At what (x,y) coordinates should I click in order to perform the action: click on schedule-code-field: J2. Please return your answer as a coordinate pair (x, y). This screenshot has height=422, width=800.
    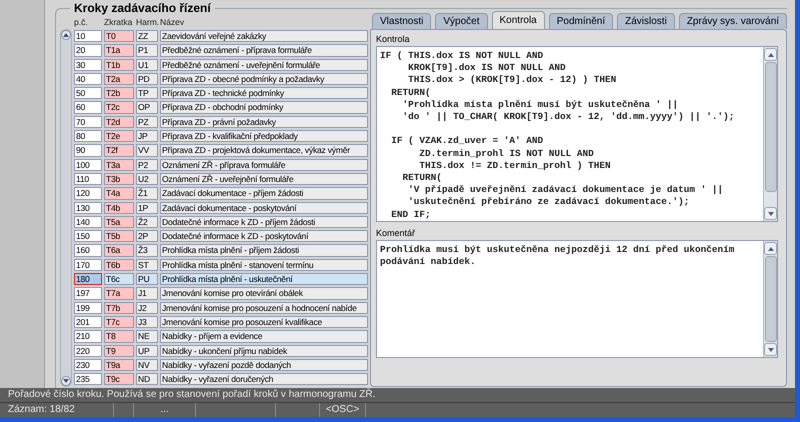
    Looking at the image, I should click on (147, 308).